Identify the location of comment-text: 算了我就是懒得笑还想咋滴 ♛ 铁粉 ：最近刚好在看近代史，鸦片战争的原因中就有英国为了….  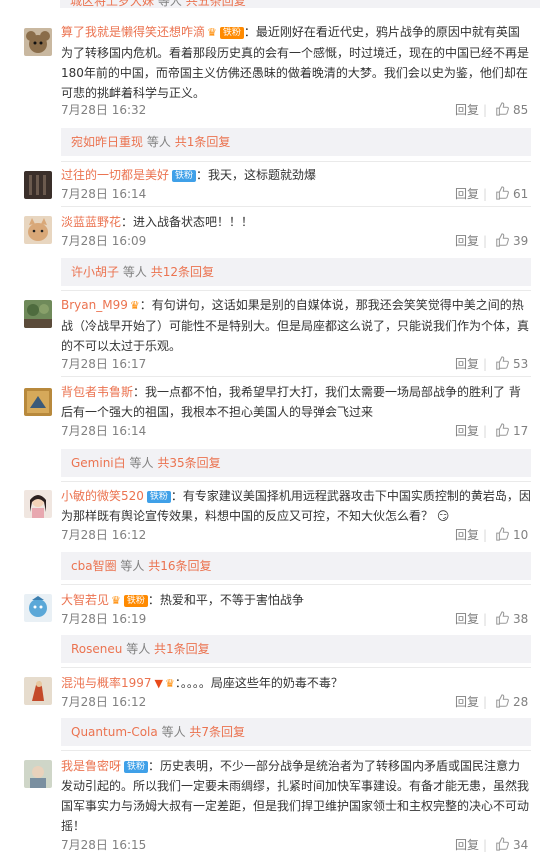
(296, 62).